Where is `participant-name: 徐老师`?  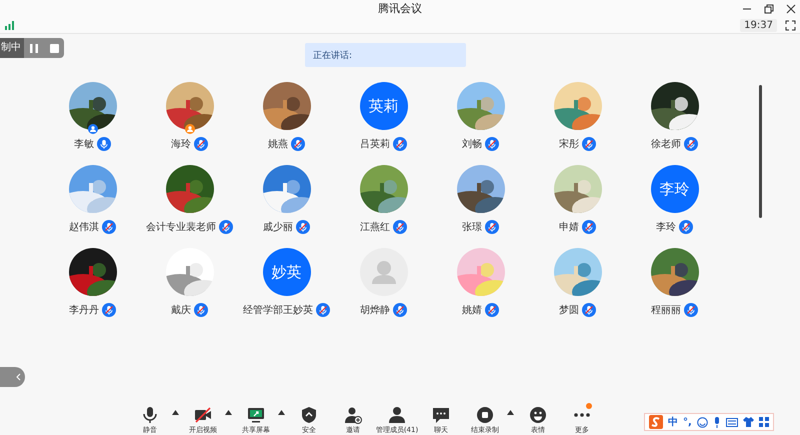 participant-name: 徐老师 is located at coordinates (666, 144).